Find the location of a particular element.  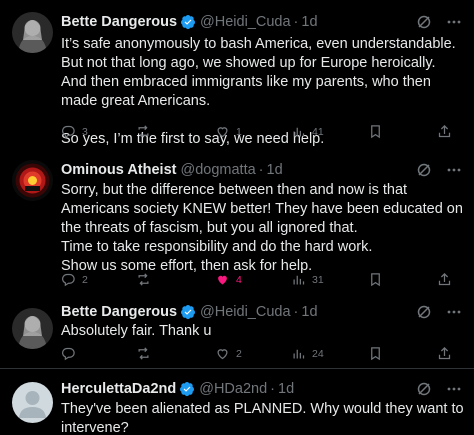

like-button: 4 is located at coordinates (228, 279).